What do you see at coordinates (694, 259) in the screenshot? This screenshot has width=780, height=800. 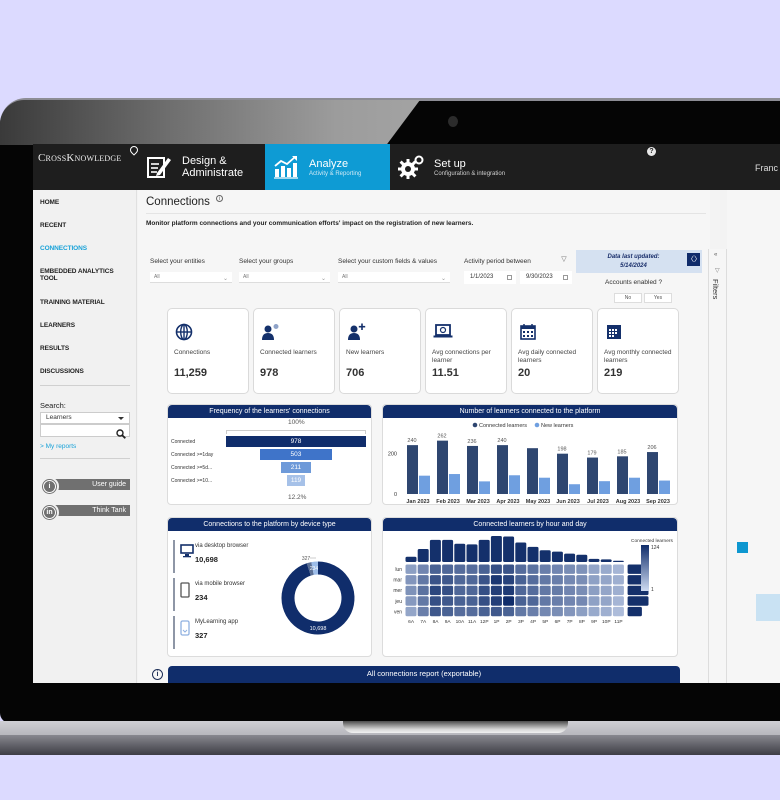 I see `clear-filters-icon: 〈〉` at bounding box center [694, 259].